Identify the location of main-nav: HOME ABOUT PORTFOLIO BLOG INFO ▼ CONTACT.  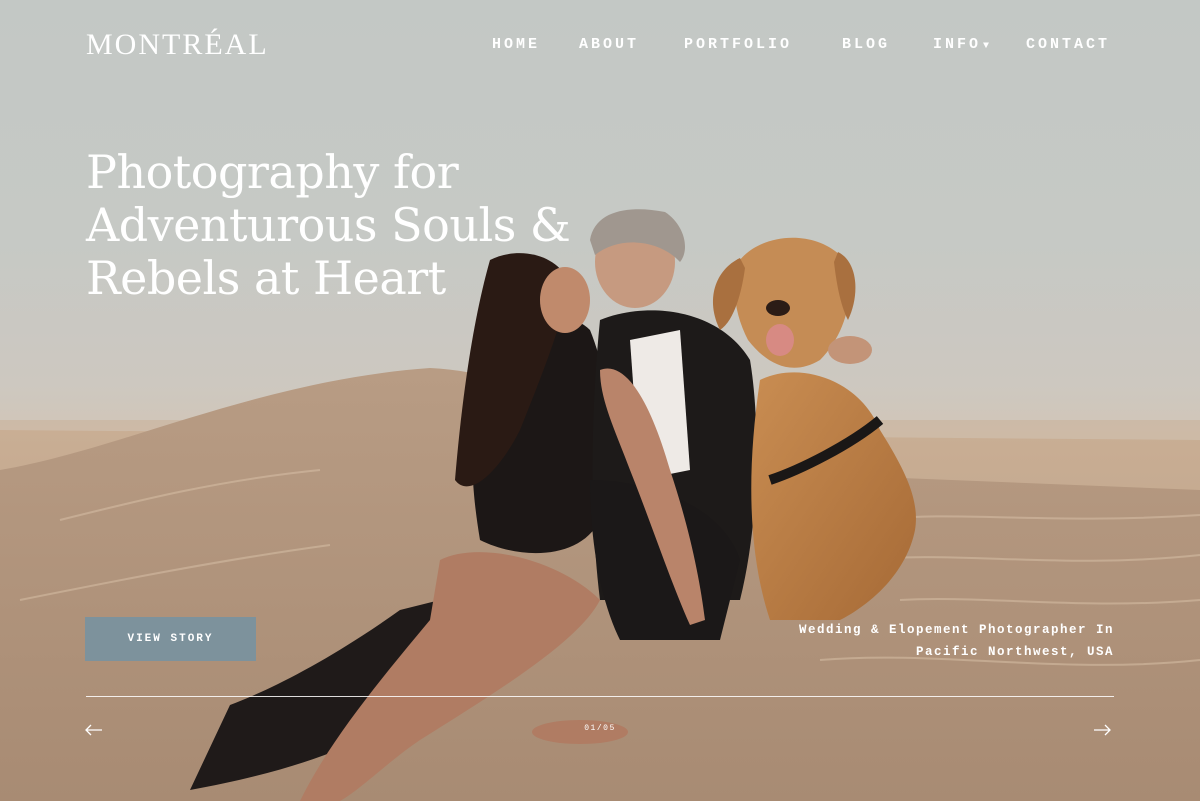
(600, 46).